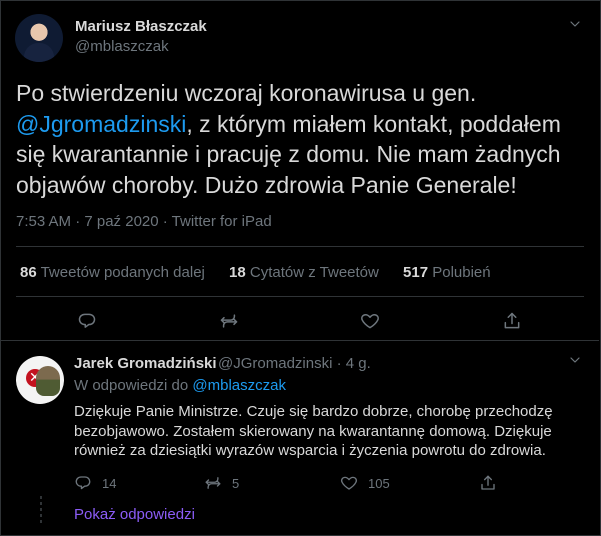  I want to click on reply-retweets-count: 5, so click(236, 483).